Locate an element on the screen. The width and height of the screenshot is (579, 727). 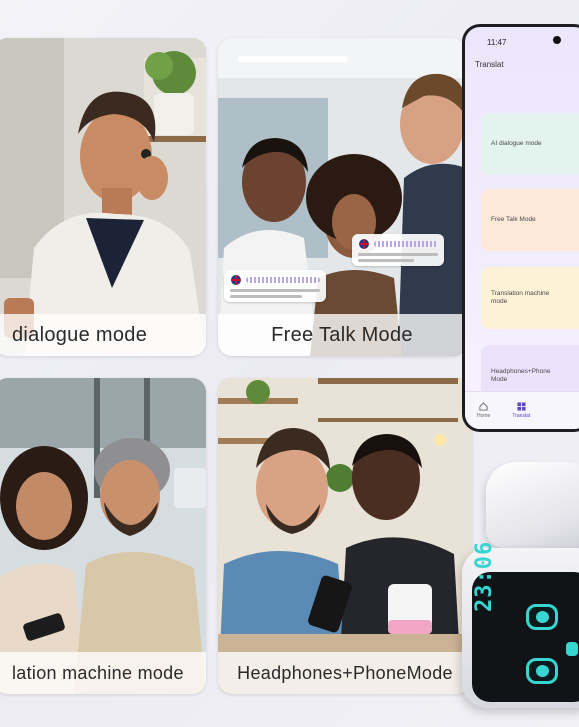
case-clock: 23:06 is located at coordinates (484, 576).